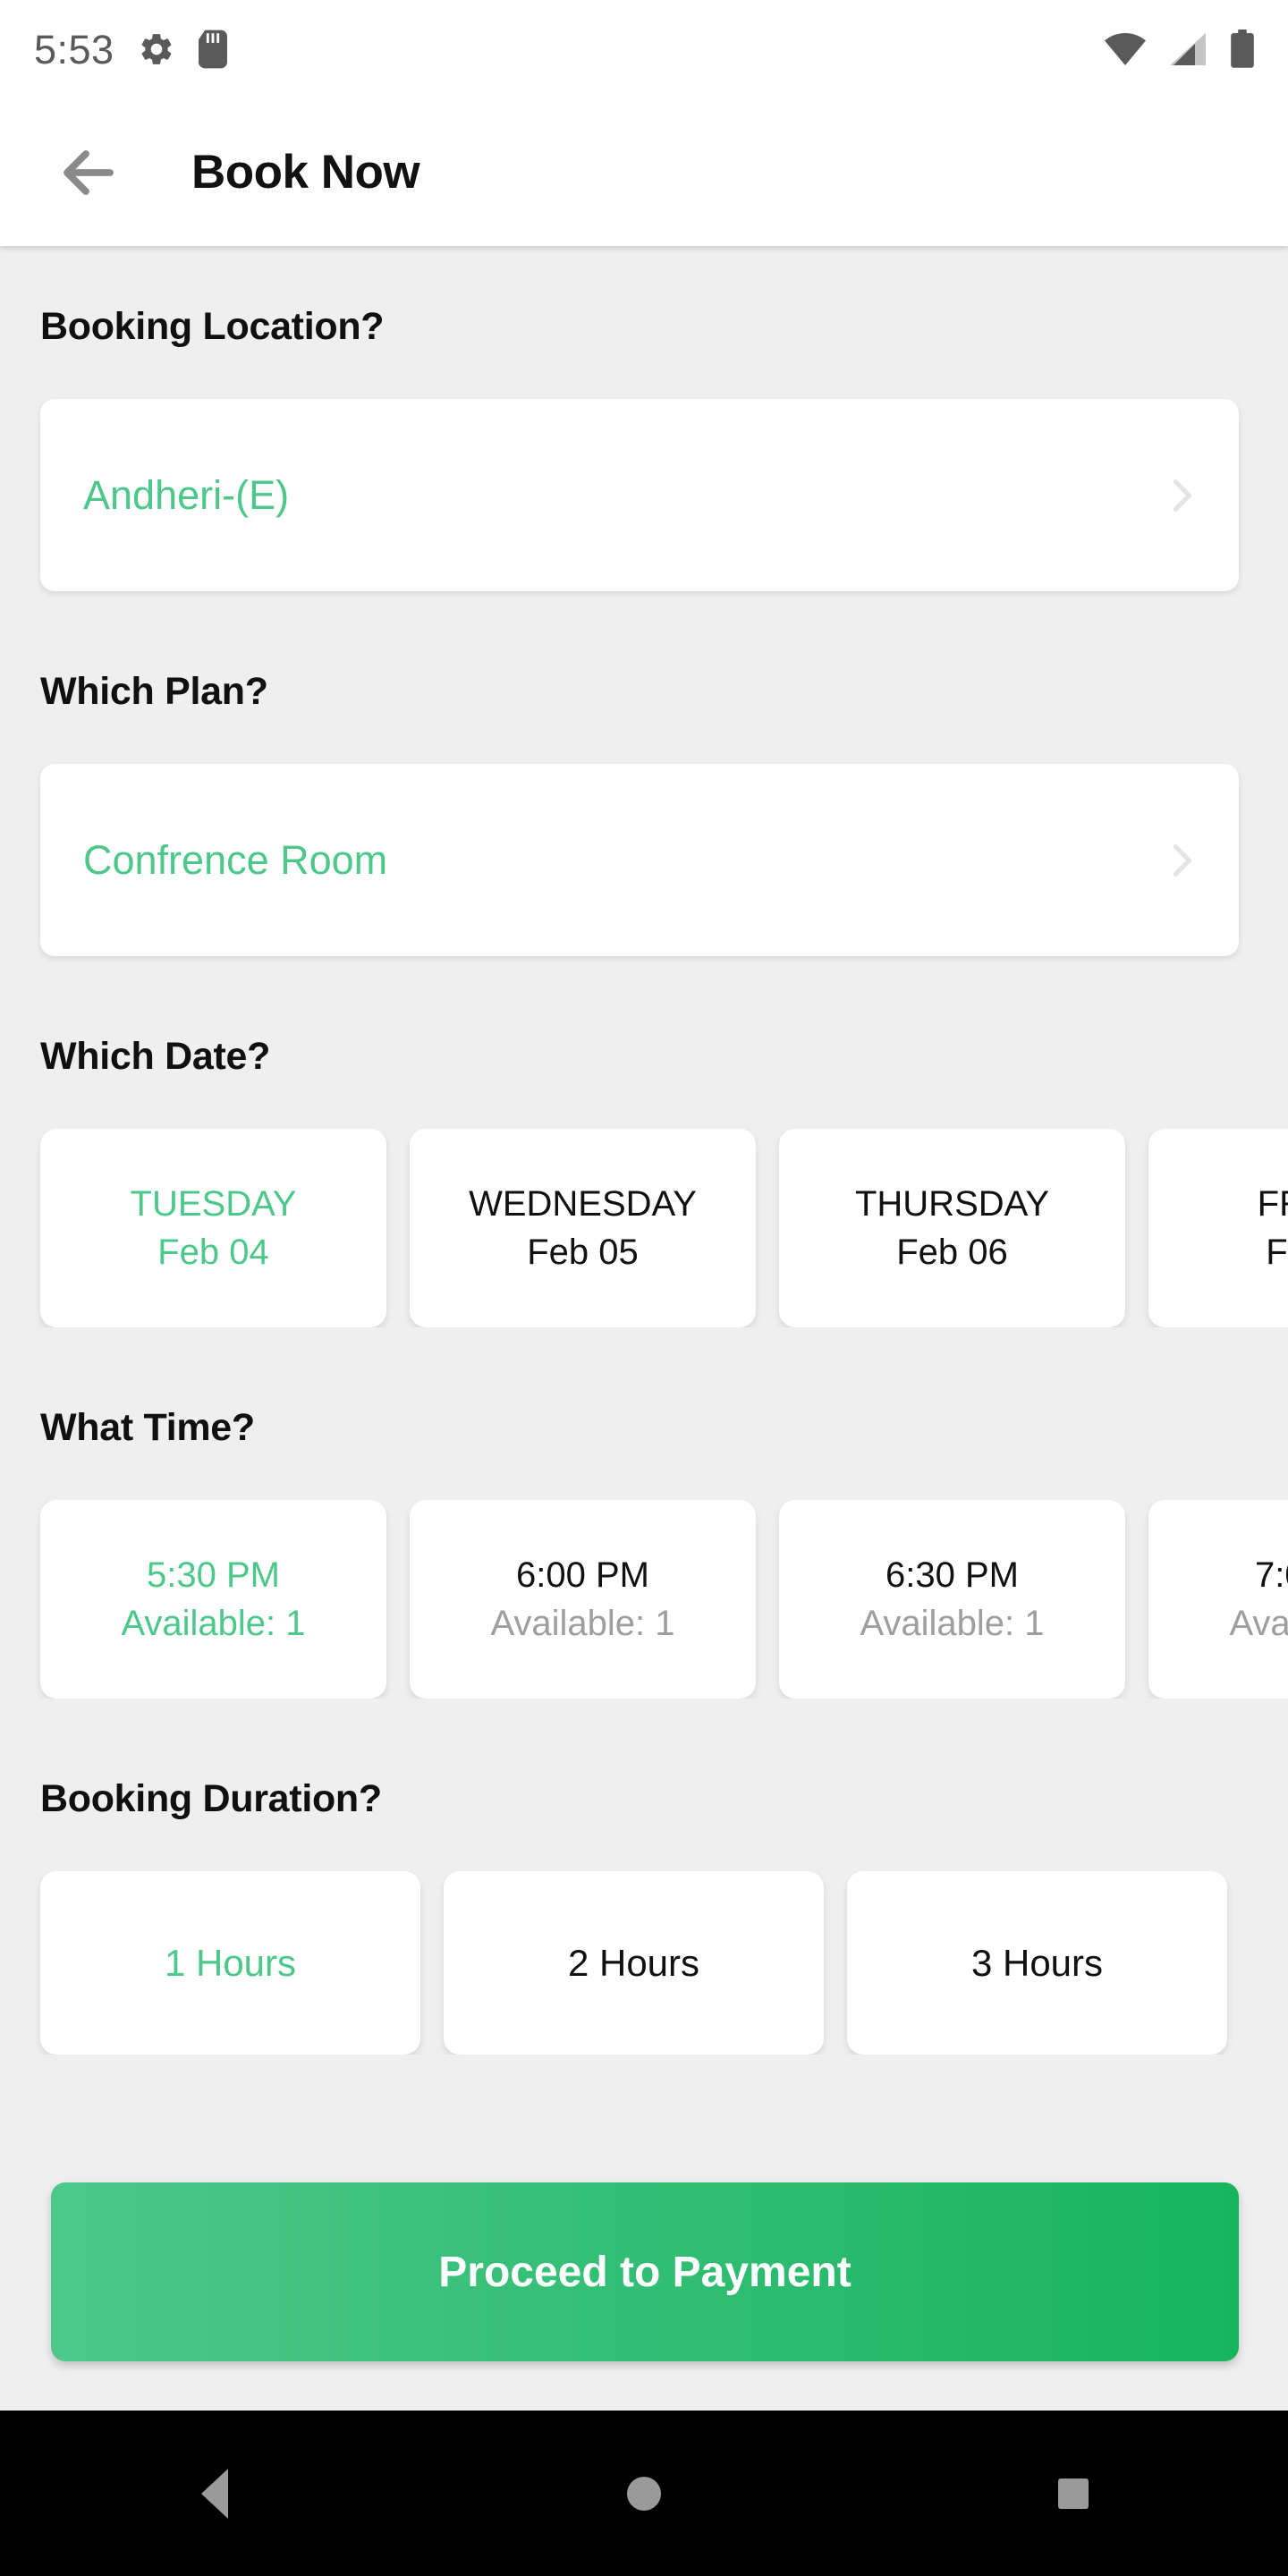  I want to click on which-date-label: Which Date?, so click(155, 1056).